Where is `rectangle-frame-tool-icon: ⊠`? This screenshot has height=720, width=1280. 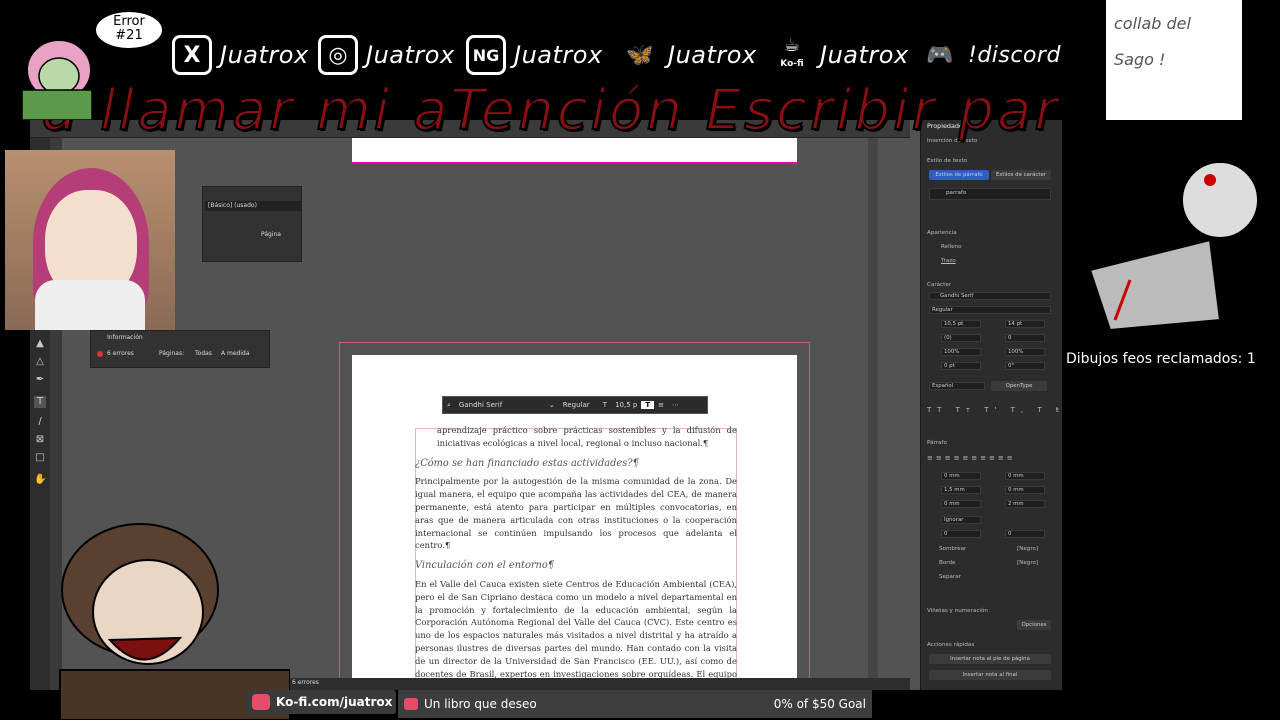 rectangle-frame-tool-icon: ⊠ is located at coordinates (40, 440).